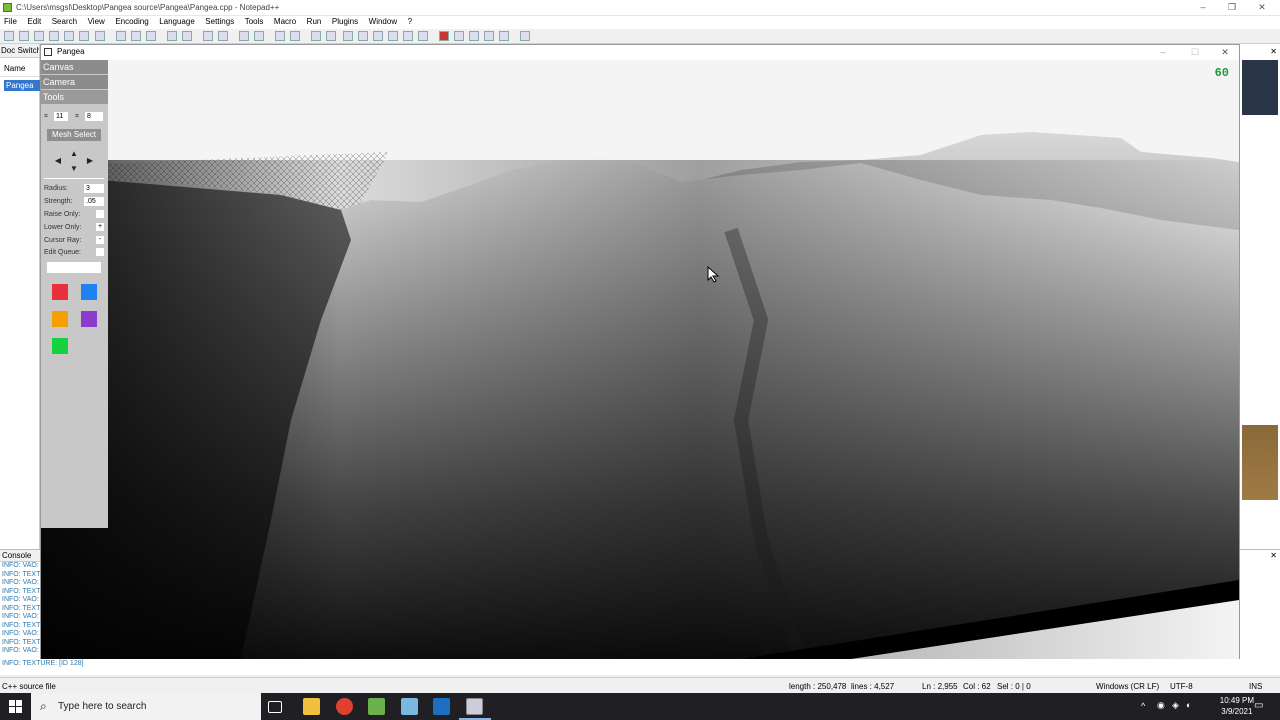  Describe the element at coordinates (146, 706) in the screenshot. I see `taskbar-search-box: ⌕ Type here to search` at that location.